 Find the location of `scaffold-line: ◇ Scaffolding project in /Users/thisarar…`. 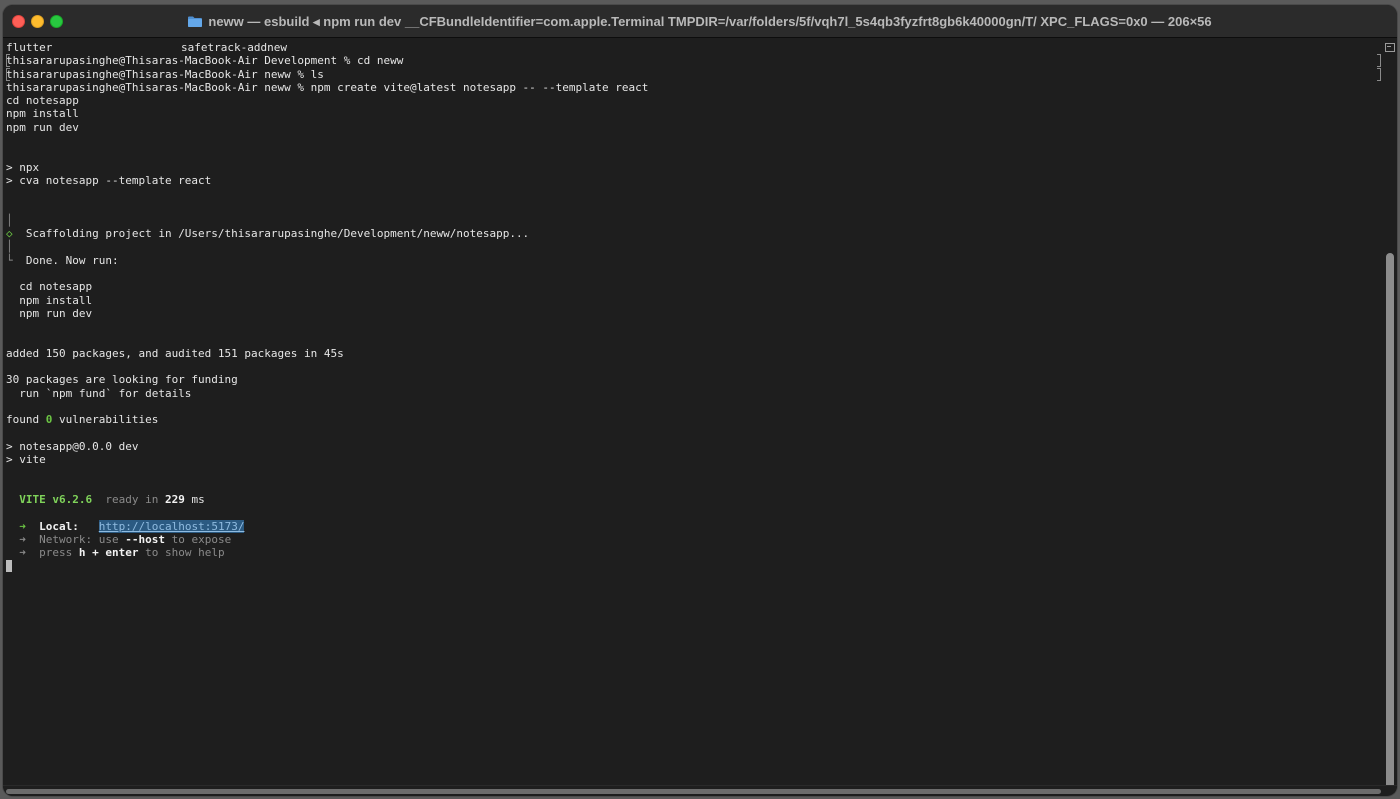

scaffold-line: ◇ Scaffolding project in /Users/thisarar… is located at coordinates (695, 233).